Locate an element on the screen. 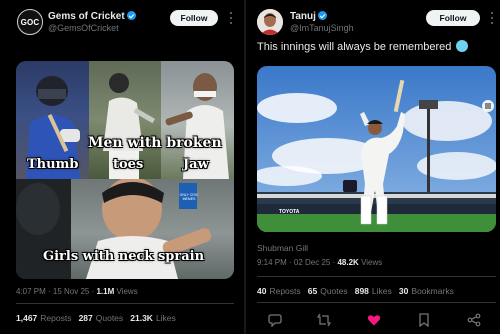  author-name: Gems of Cricket is located at coordinates (92, 16).